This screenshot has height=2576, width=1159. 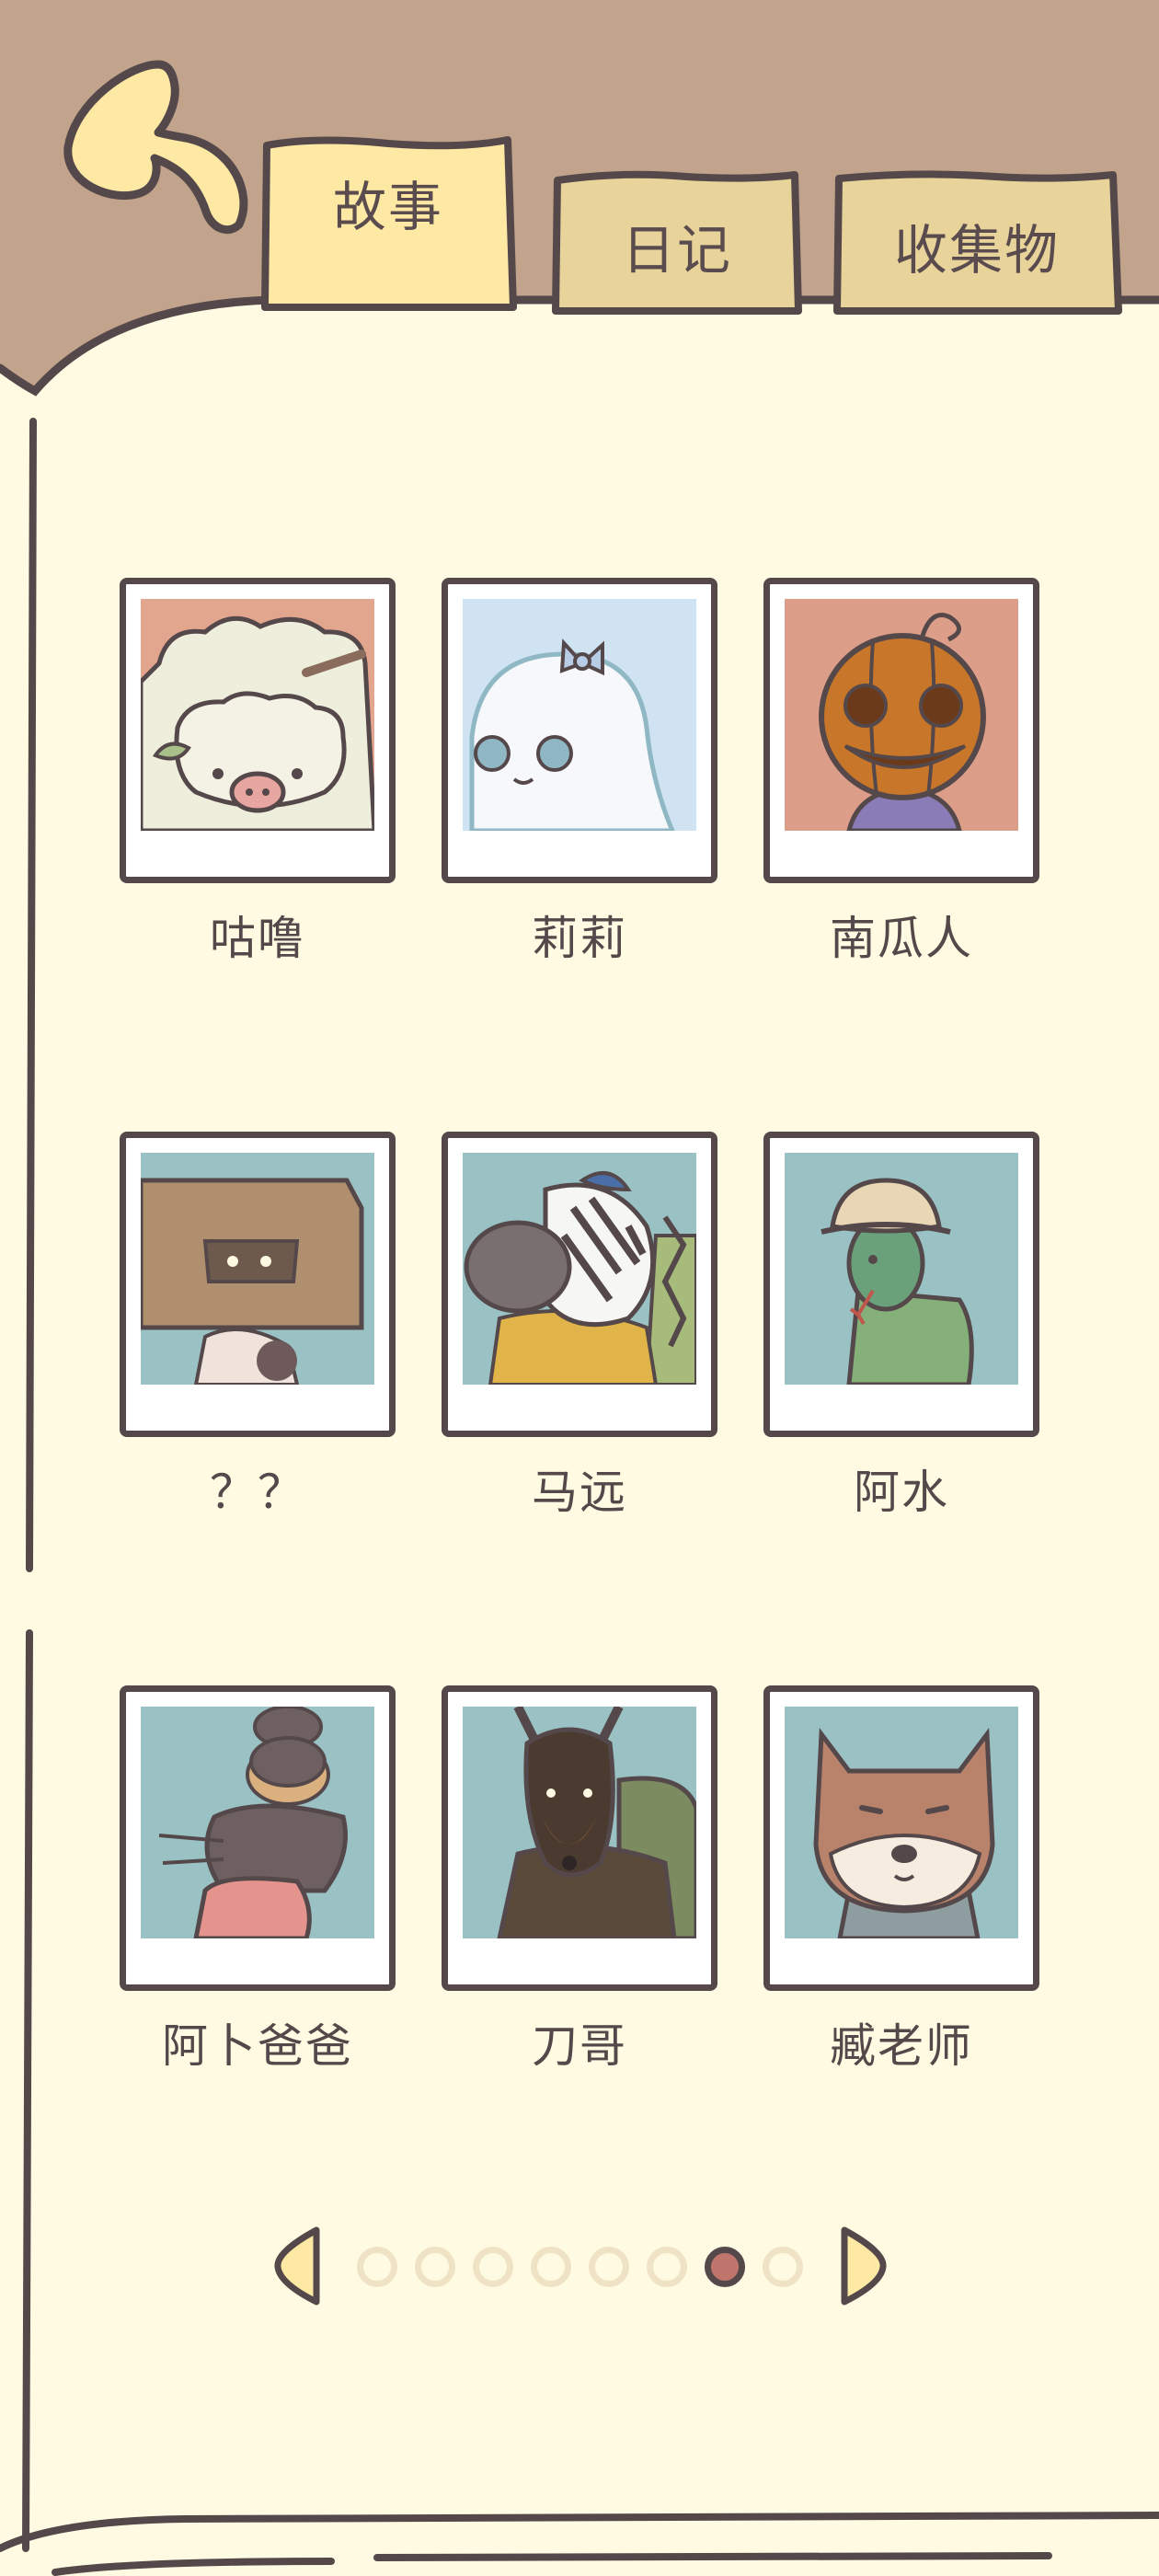 What do you see at coordinates (155, 147) in the screenshot?
I see `back-arrow-icon` at bounding box center [155, 147].